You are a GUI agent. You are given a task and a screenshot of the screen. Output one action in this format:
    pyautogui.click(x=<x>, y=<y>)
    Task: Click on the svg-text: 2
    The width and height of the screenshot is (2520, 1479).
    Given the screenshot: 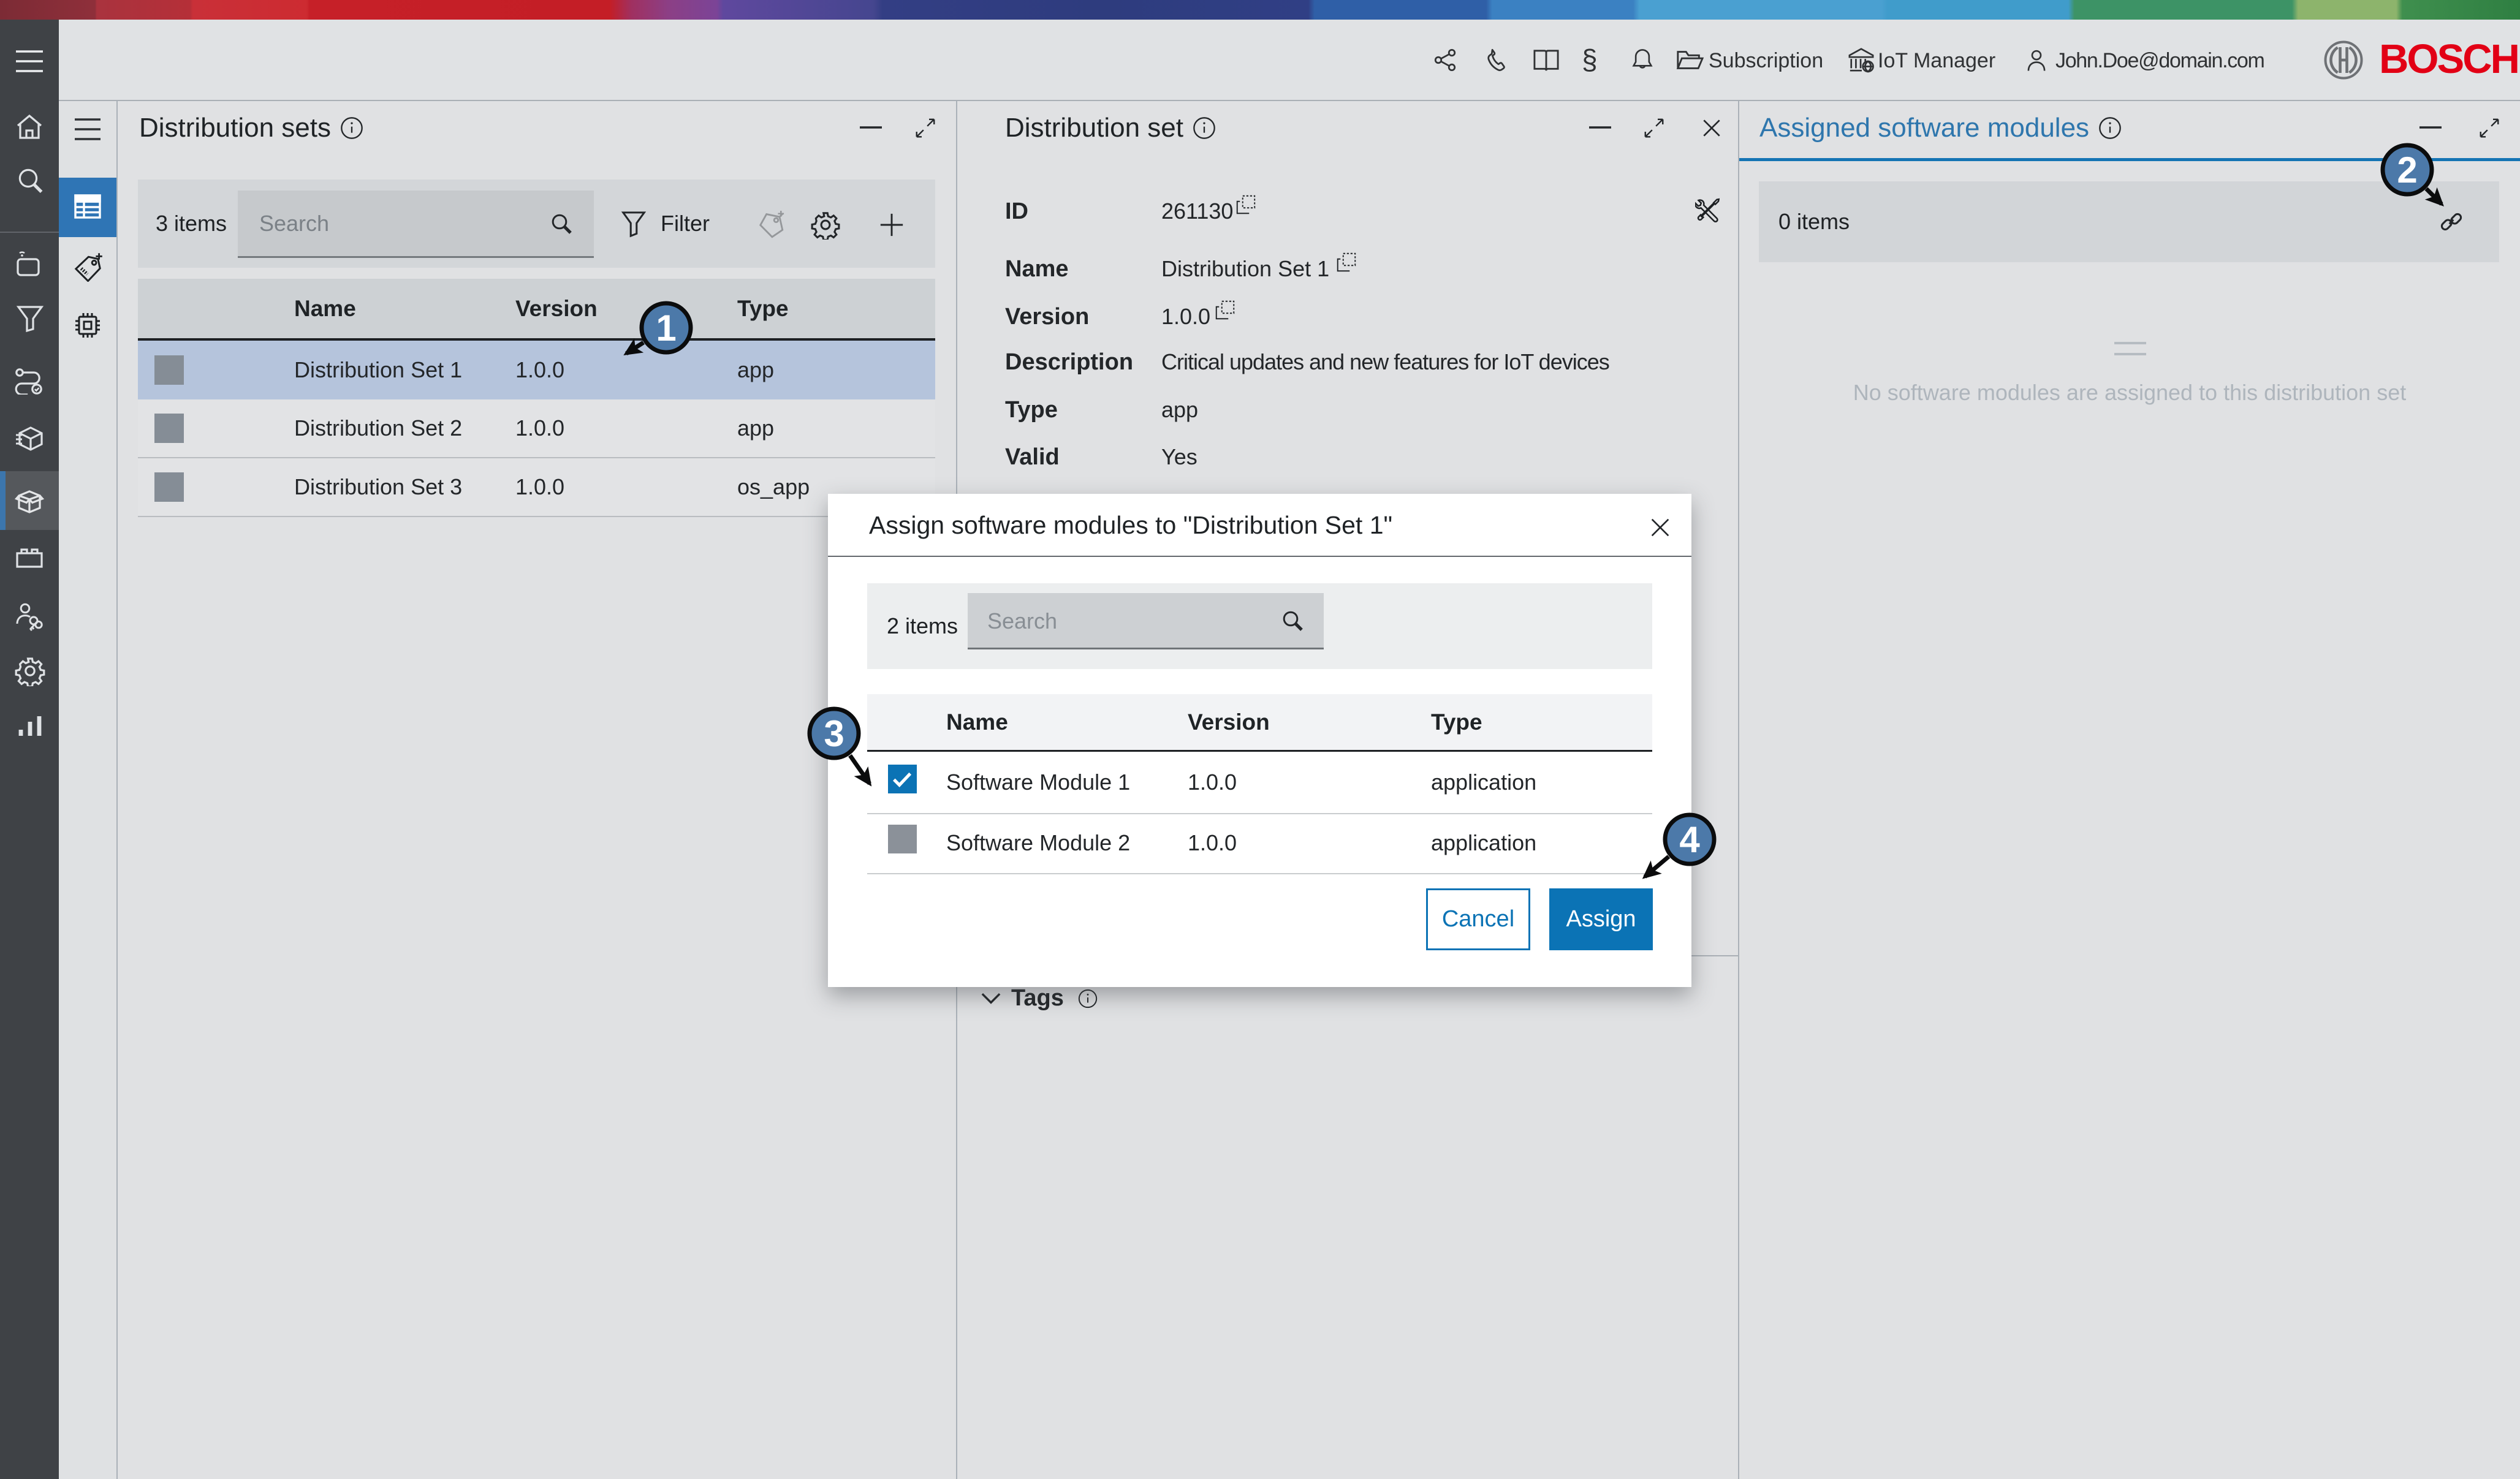 What is the action you would take?
    pyautogui.click(x=2407, y=170)
    